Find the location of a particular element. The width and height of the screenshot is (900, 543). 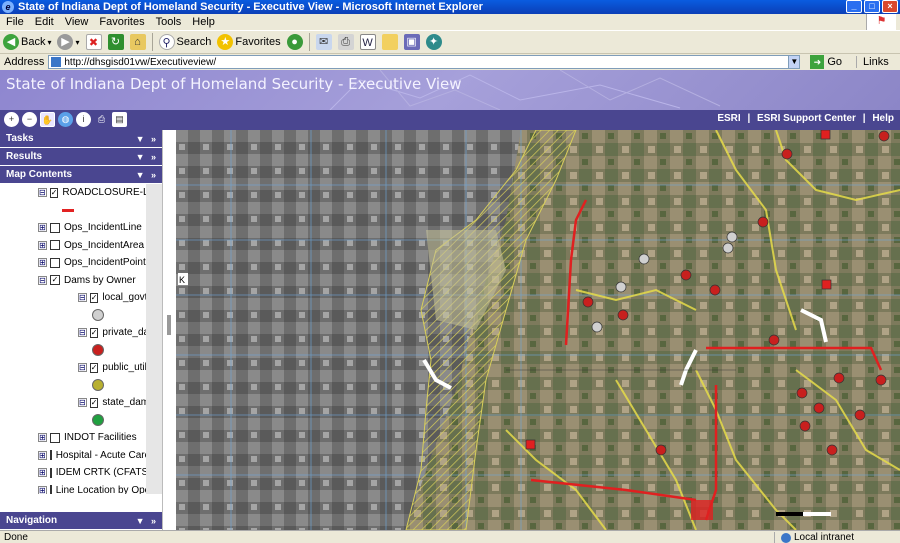

layer-row: ⊟✓state_dams is located at coordinates (73, 403).